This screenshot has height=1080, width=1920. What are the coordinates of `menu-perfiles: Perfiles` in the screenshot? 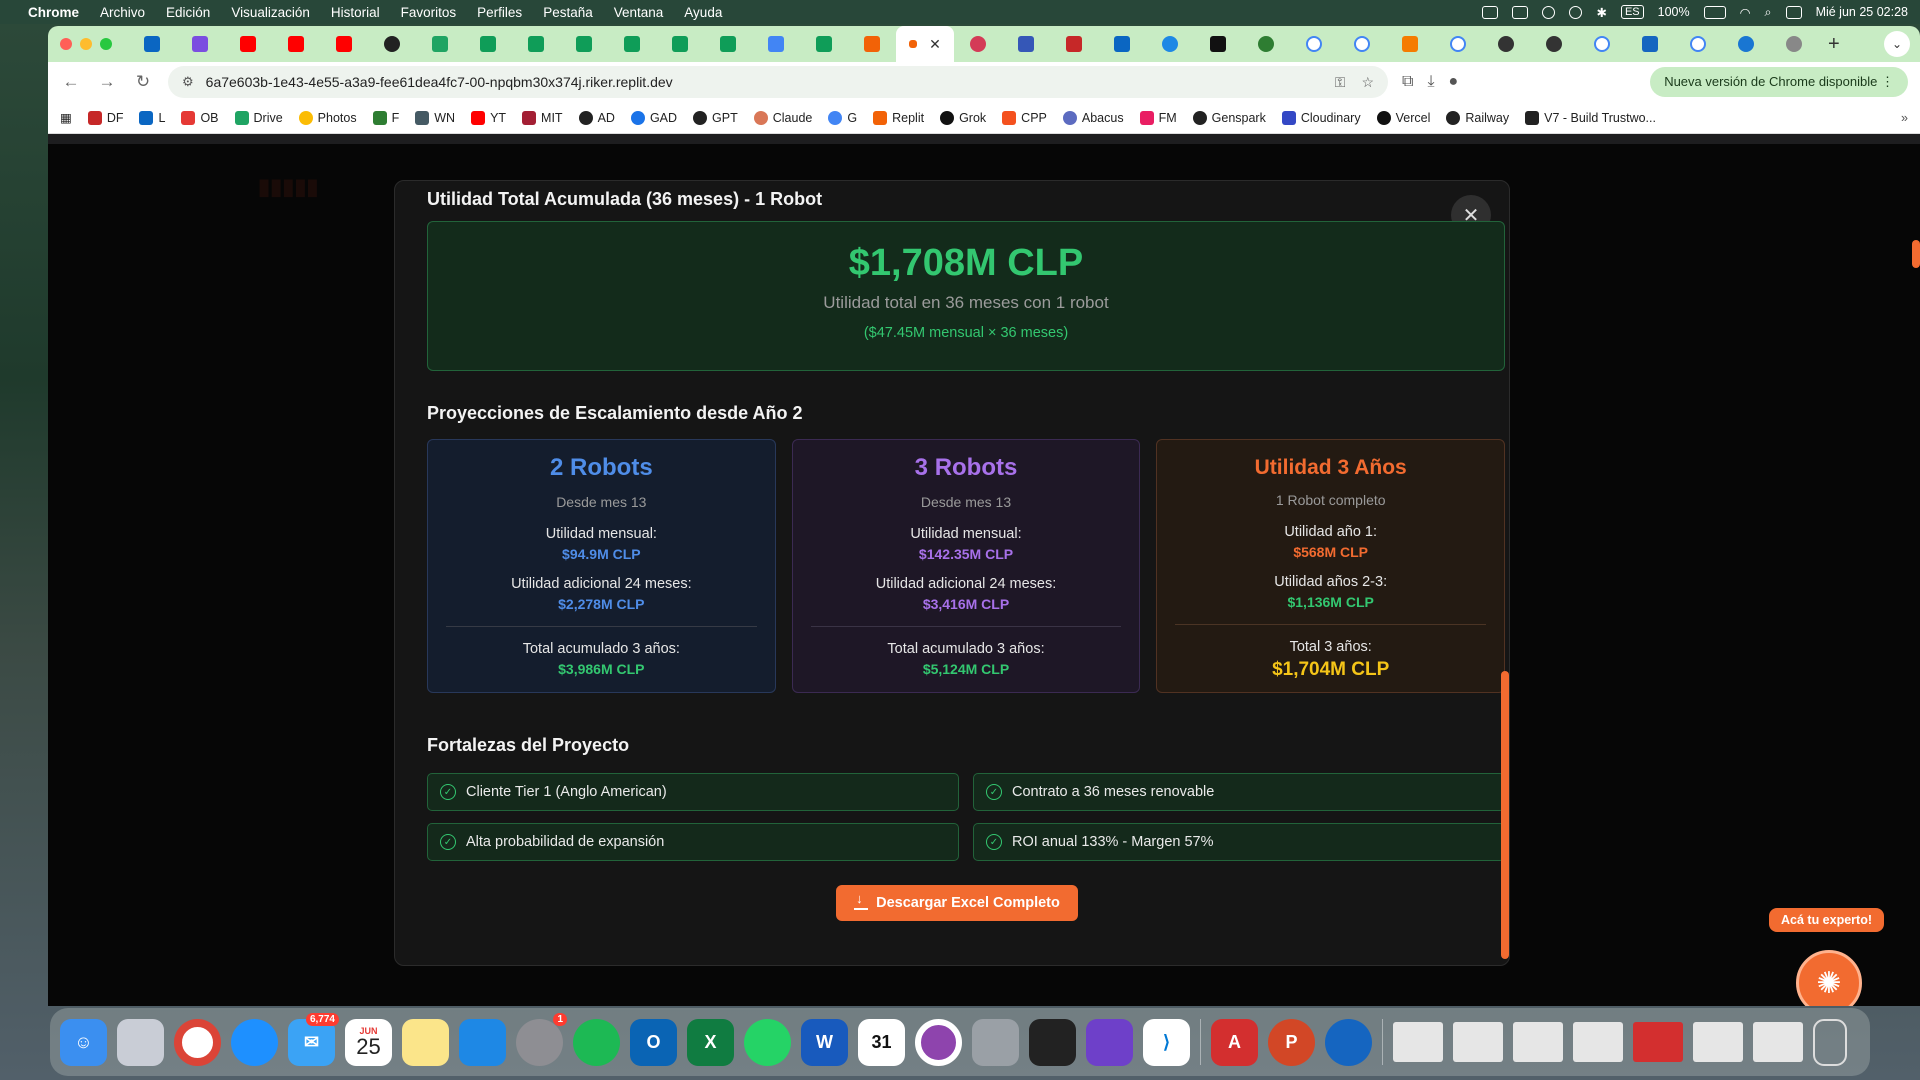 It's located at (499, 12).